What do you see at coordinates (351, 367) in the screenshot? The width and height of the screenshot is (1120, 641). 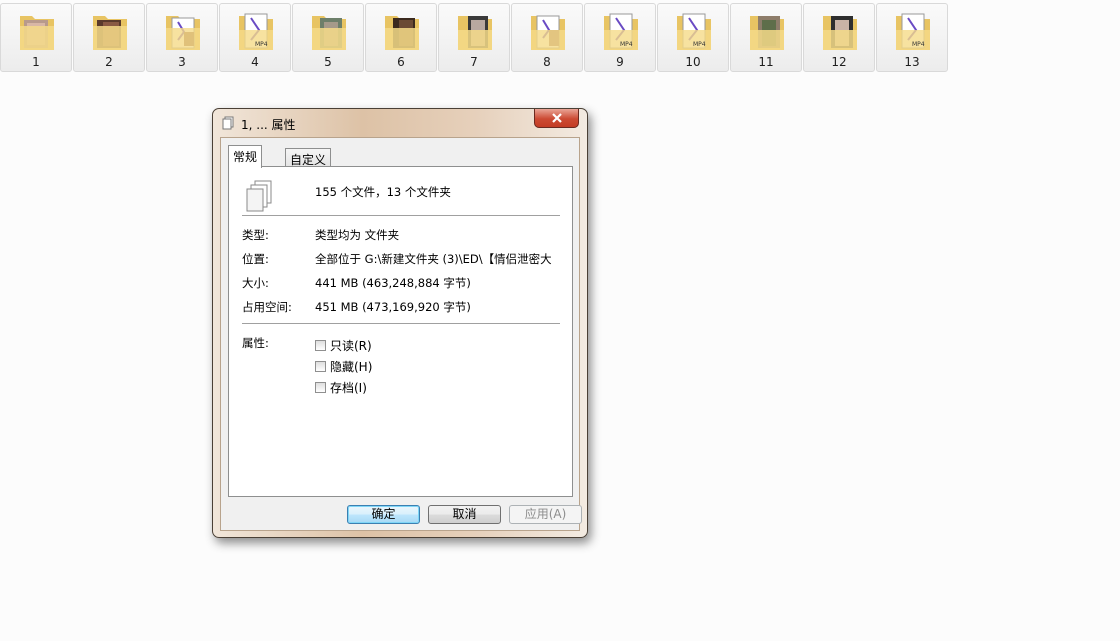 I see `hidden-label: 隐藏(H)` at bounding box center [351, 367].